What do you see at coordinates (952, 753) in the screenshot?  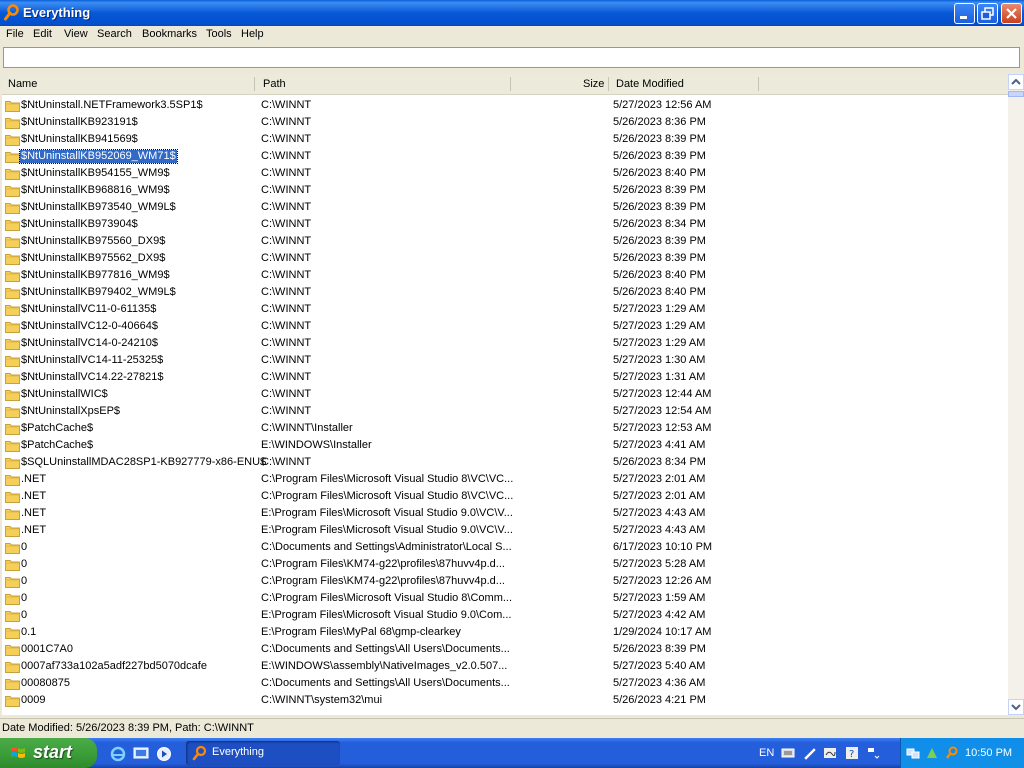 I see `everything-tray-icon` at bounding box center [952, 753].